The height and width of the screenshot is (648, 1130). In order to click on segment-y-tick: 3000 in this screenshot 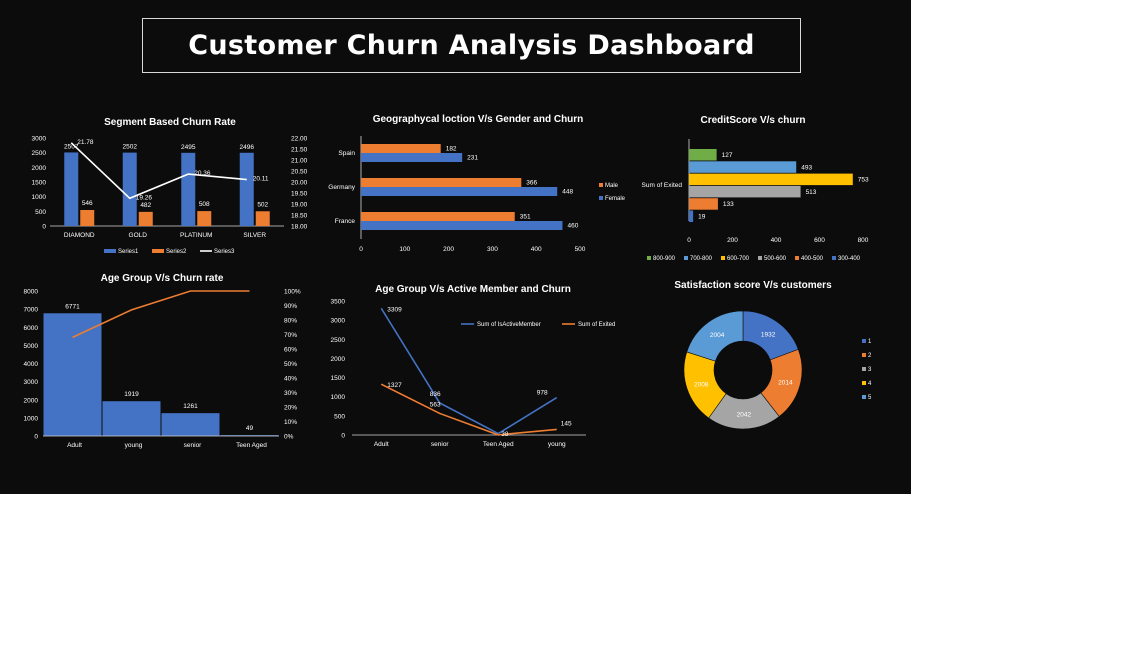, I will do `click(39, 139)`.